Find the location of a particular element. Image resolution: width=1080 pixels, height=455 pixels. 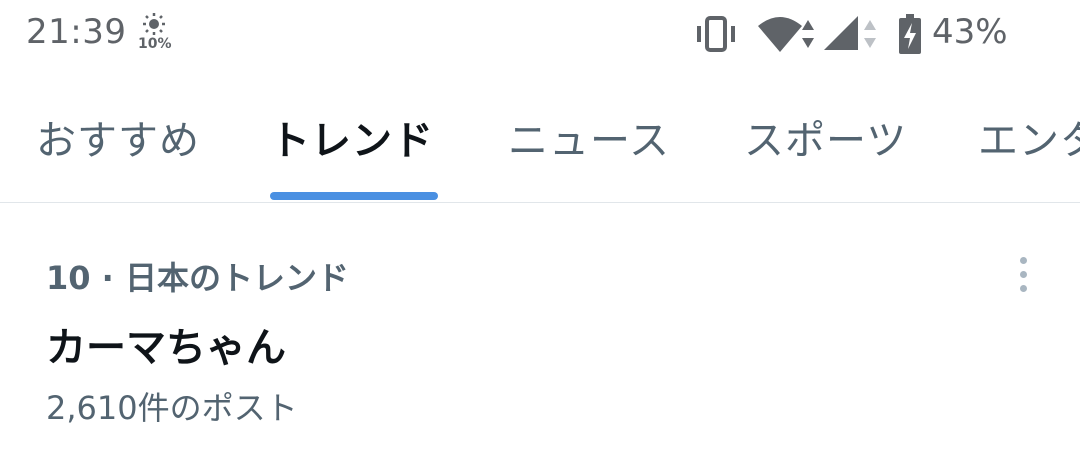

wifi-icon is located at coordinates (786, 34).